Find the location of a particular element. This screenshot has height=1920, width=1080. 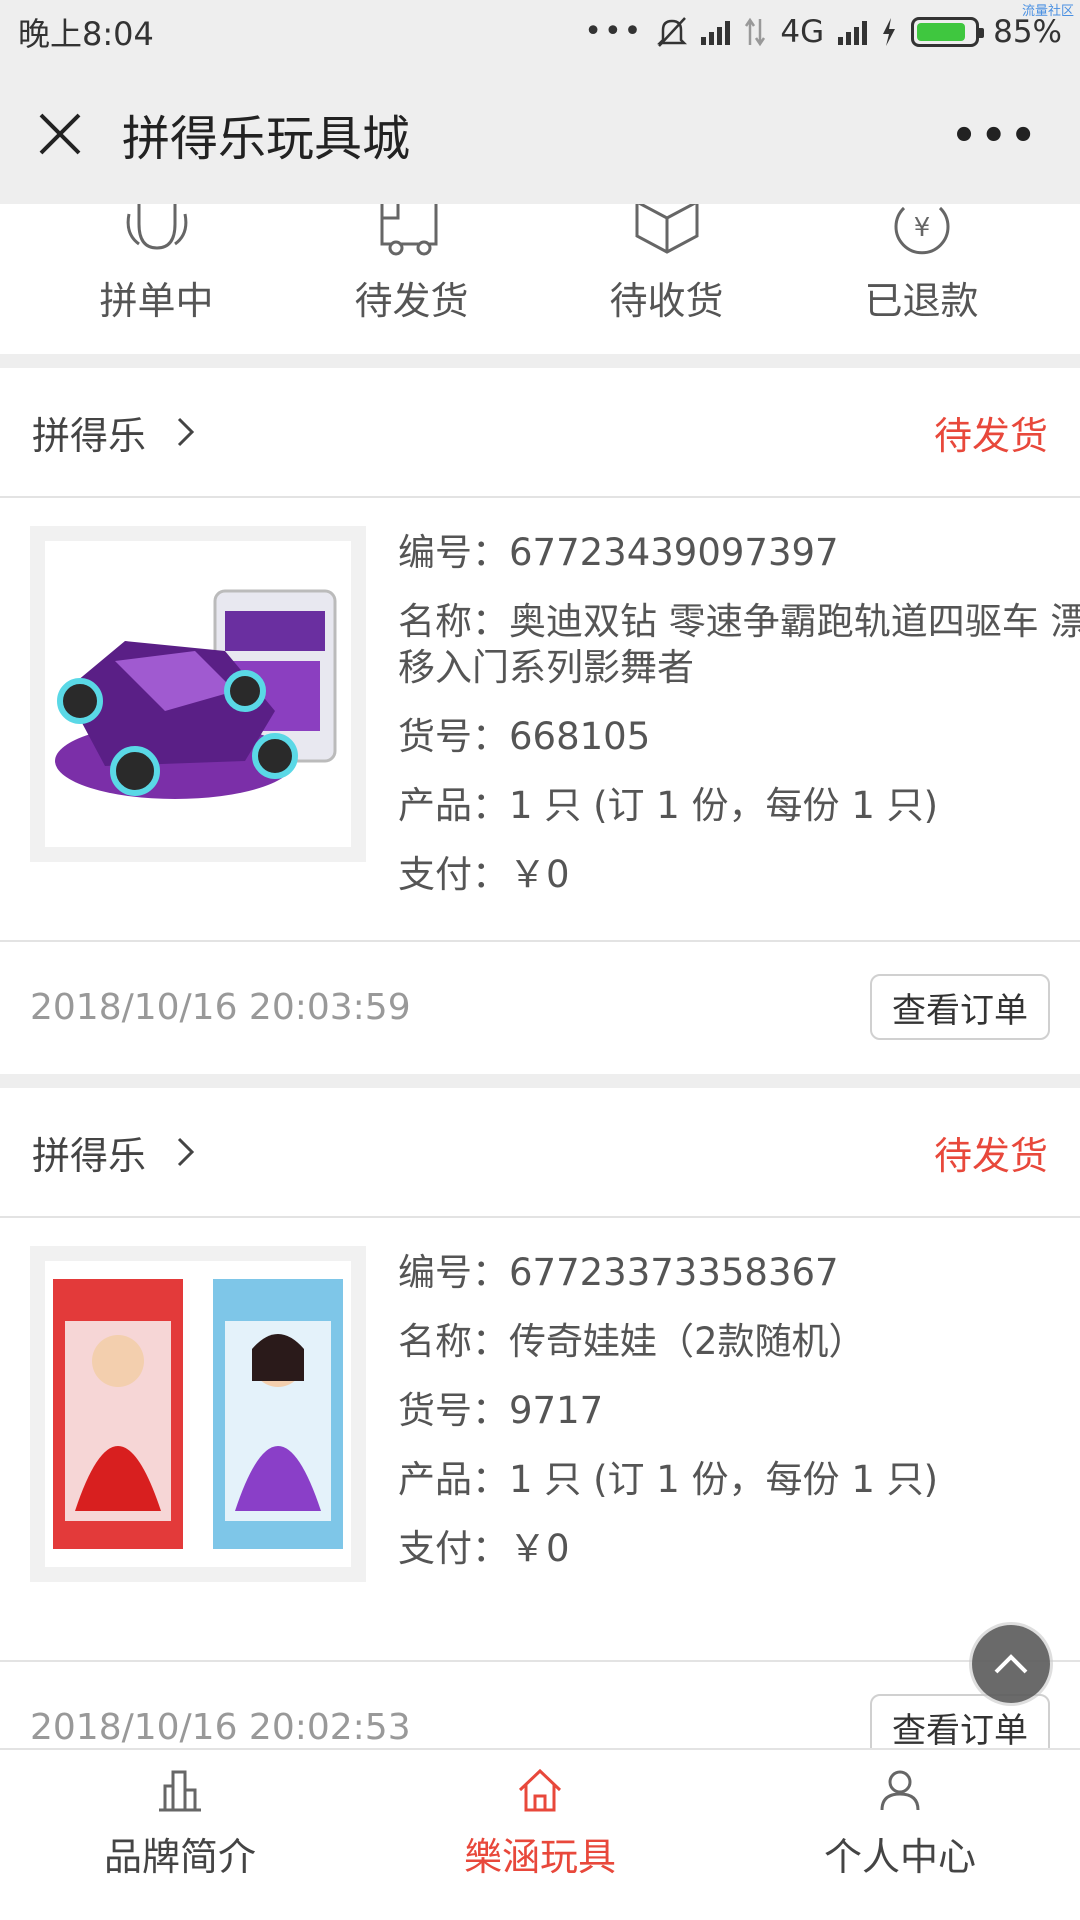

nav-brand-intro: 品牌简介 is located at coordinates (180, 1835).